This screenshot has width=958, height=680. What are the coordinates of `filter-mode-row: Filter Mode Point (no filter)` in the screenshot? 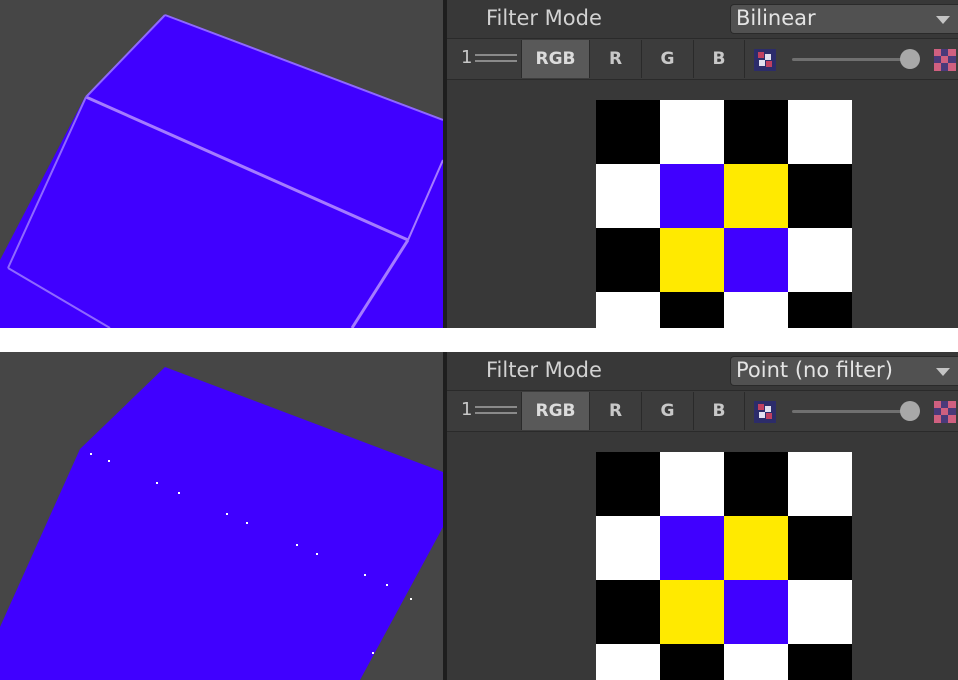 It's located at (702, 371).